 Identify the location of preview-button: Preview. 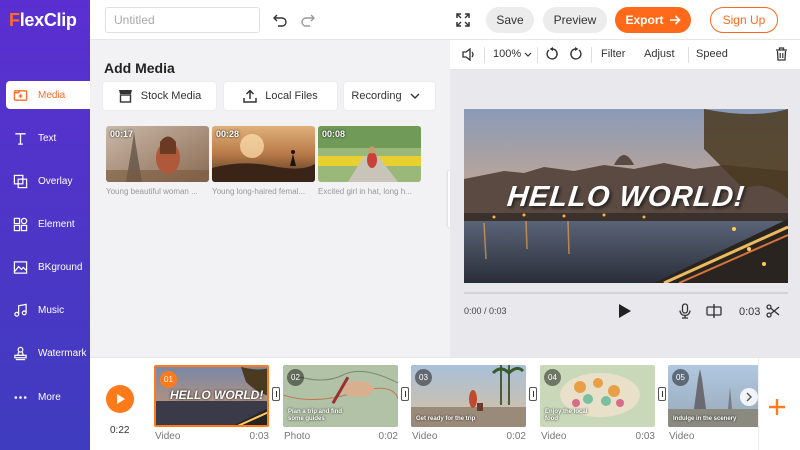
(575, 20).